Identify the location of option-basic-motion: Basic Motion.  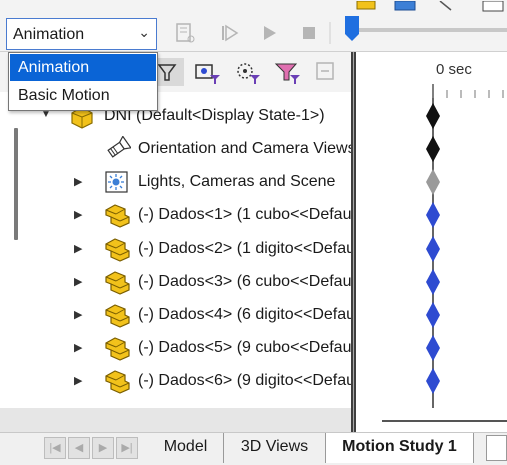
(83, 95).